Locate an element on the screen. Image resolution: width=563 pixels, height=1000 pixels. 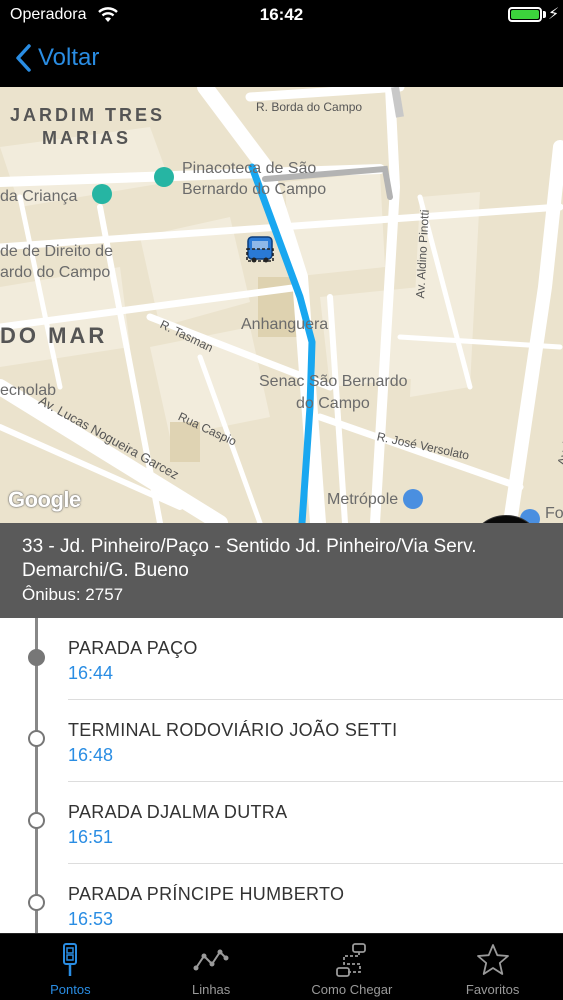
map-label-pinacoteca-1: Pinacoteca de São is located at coordinates (249, 168).